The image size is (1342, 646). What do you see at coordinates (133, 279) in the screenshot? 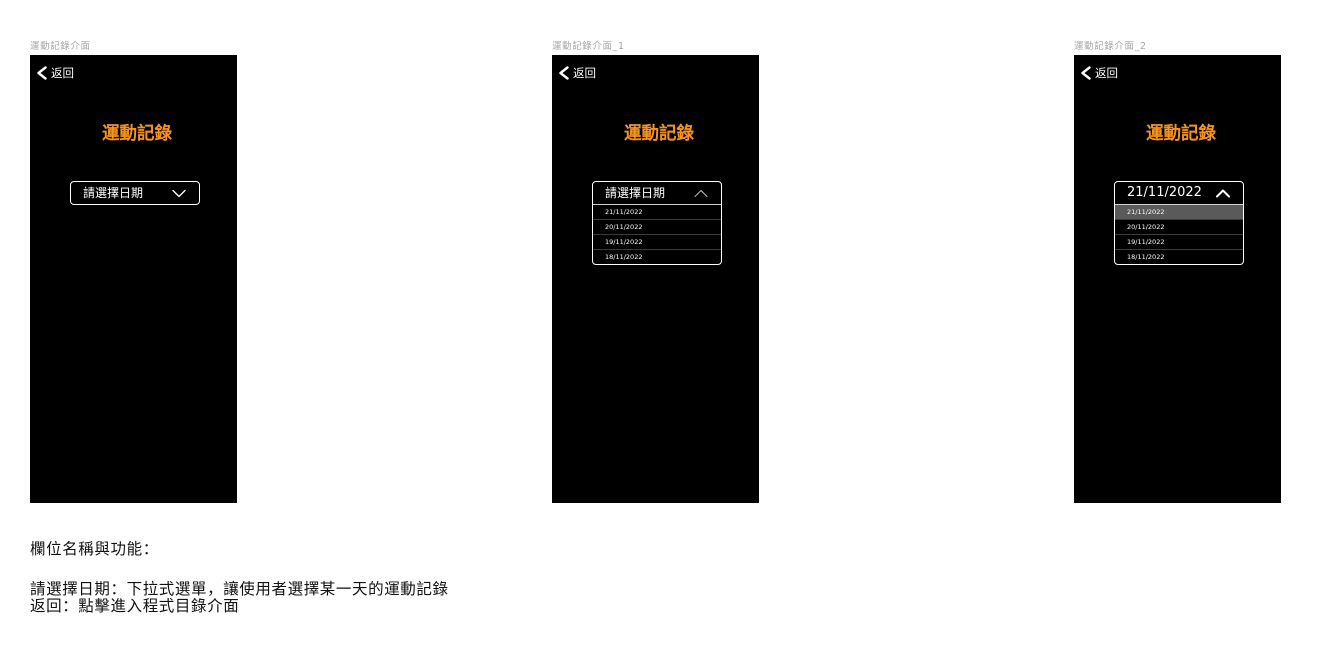
I see `screen-exercise-record: 返回 運動記錄 請選擇日期` at bounding box center [133, 279].